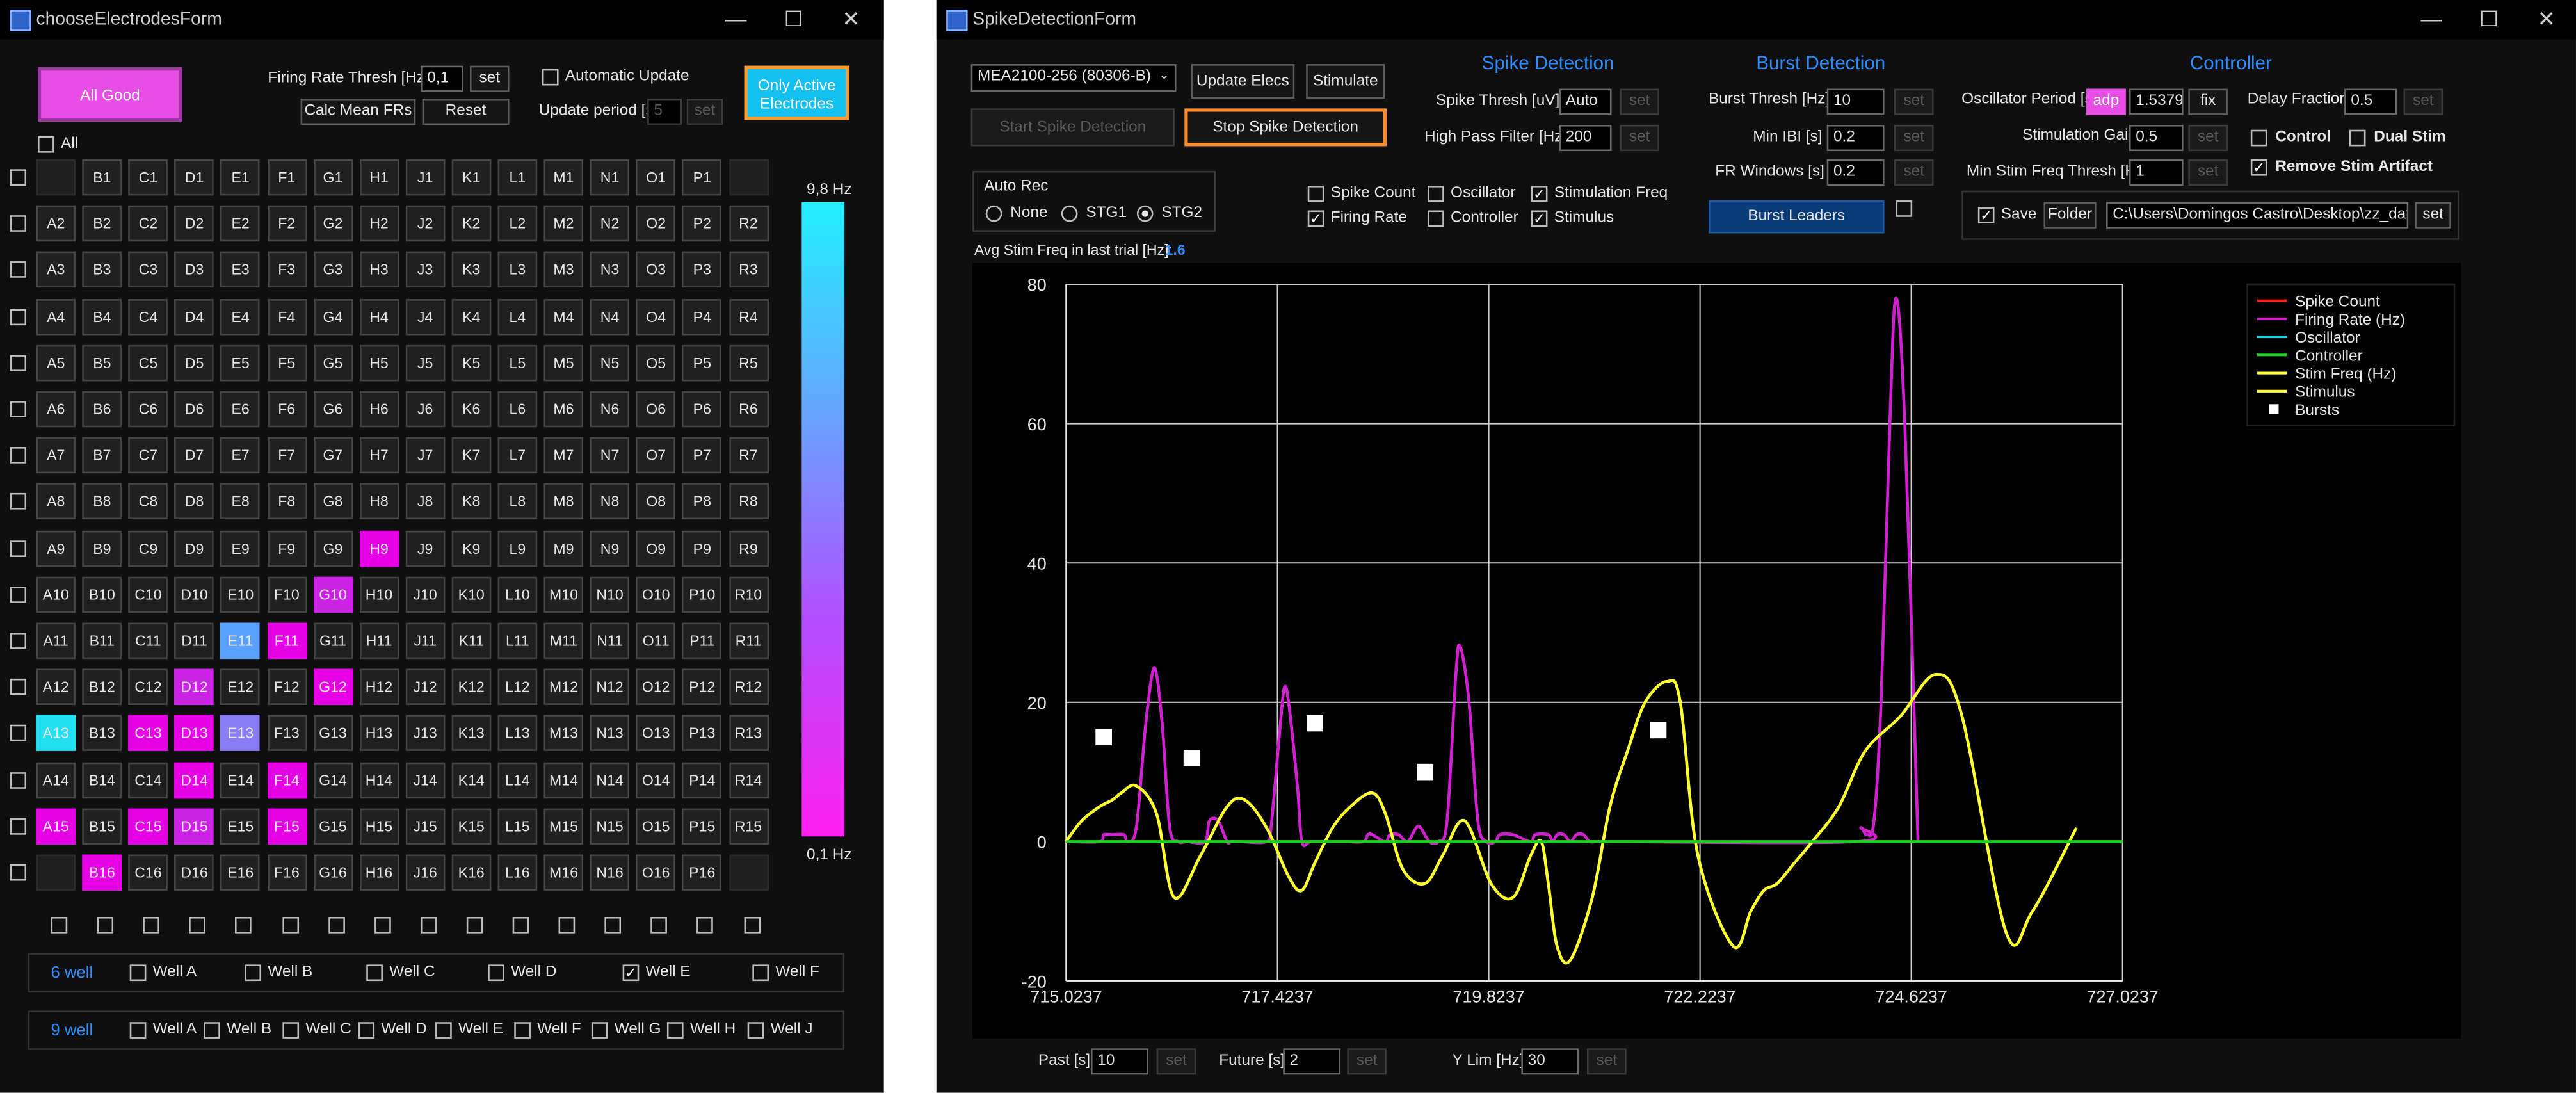 This screenshot has width=2576, height=1093. Describe the element at coordinates (287, 177) in the screenshot. I see `electrode-F1: F1` at that location.